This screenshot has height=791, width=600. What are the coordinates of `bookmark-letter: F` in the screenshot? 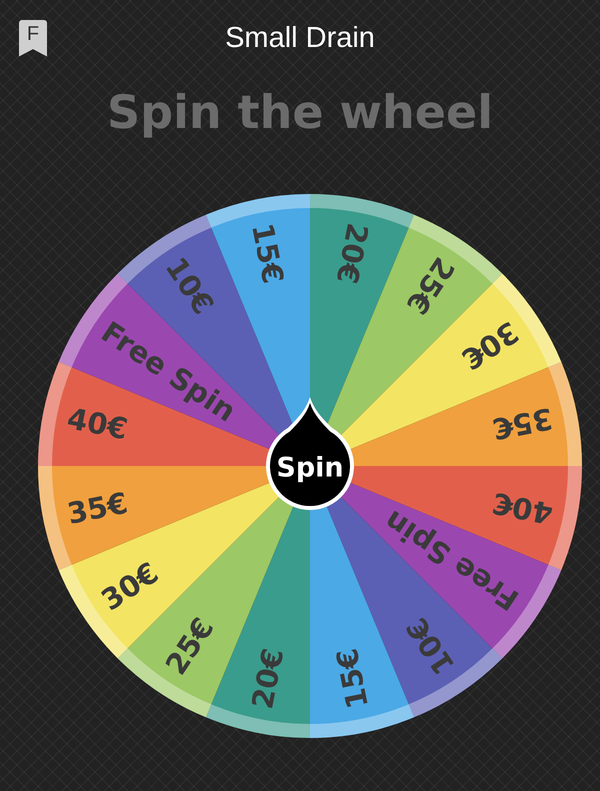 It's located at (33, 34).